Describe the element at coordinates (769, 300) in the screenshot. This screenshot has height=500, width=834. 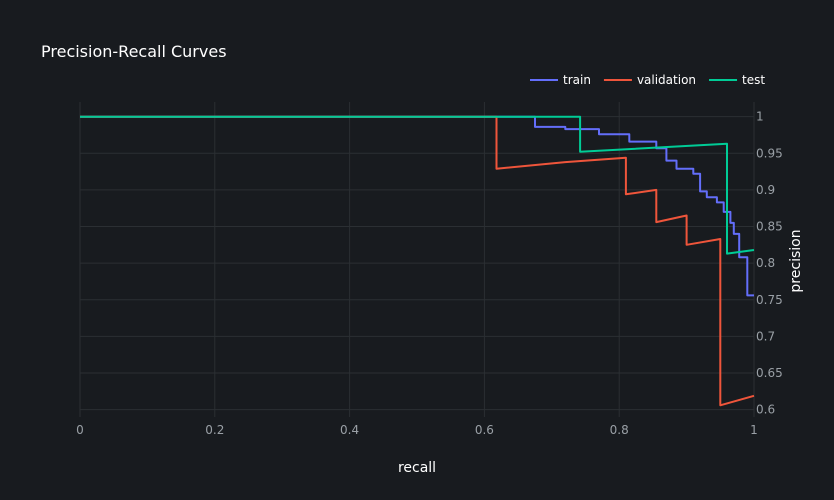
I see `y-tick-label: 0.75` at that location.